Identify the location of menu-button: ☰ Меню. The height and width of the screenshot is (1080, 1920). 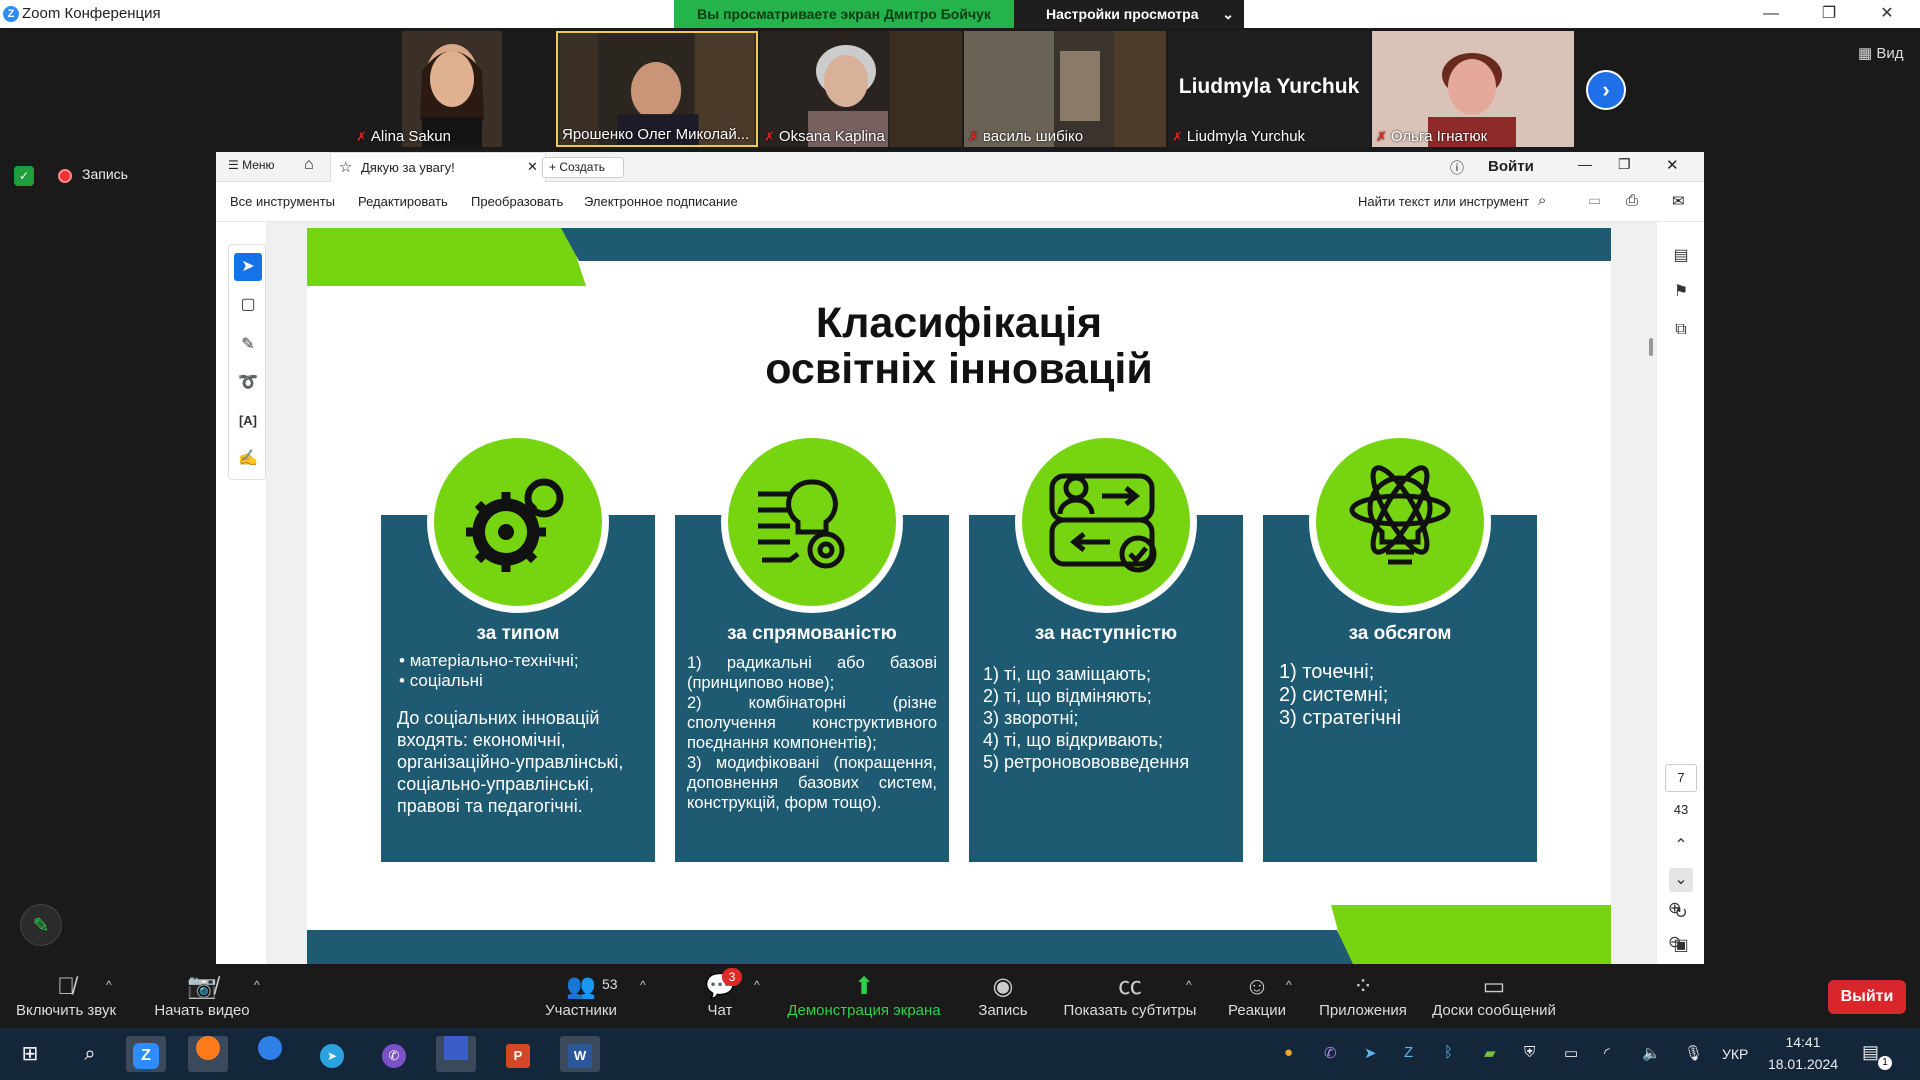
(251, 165).